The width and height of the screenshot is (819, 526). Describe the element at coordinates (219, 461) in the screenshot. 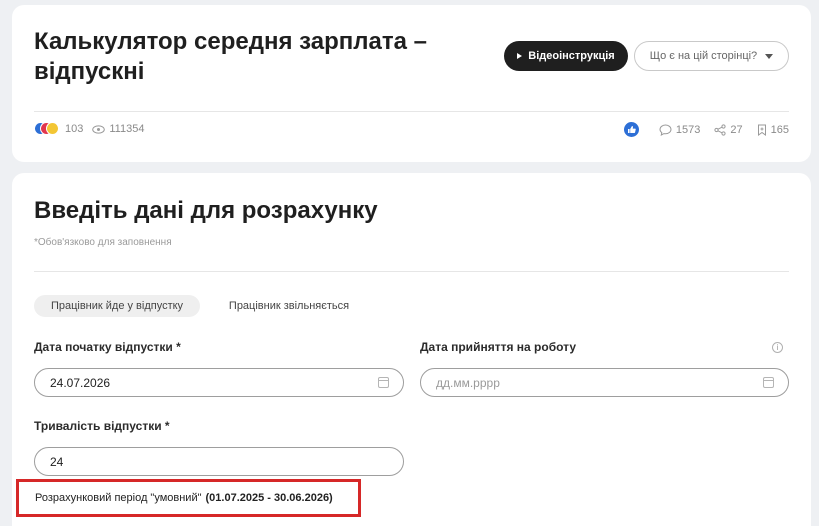

I see `duration-input: 24` at that location.